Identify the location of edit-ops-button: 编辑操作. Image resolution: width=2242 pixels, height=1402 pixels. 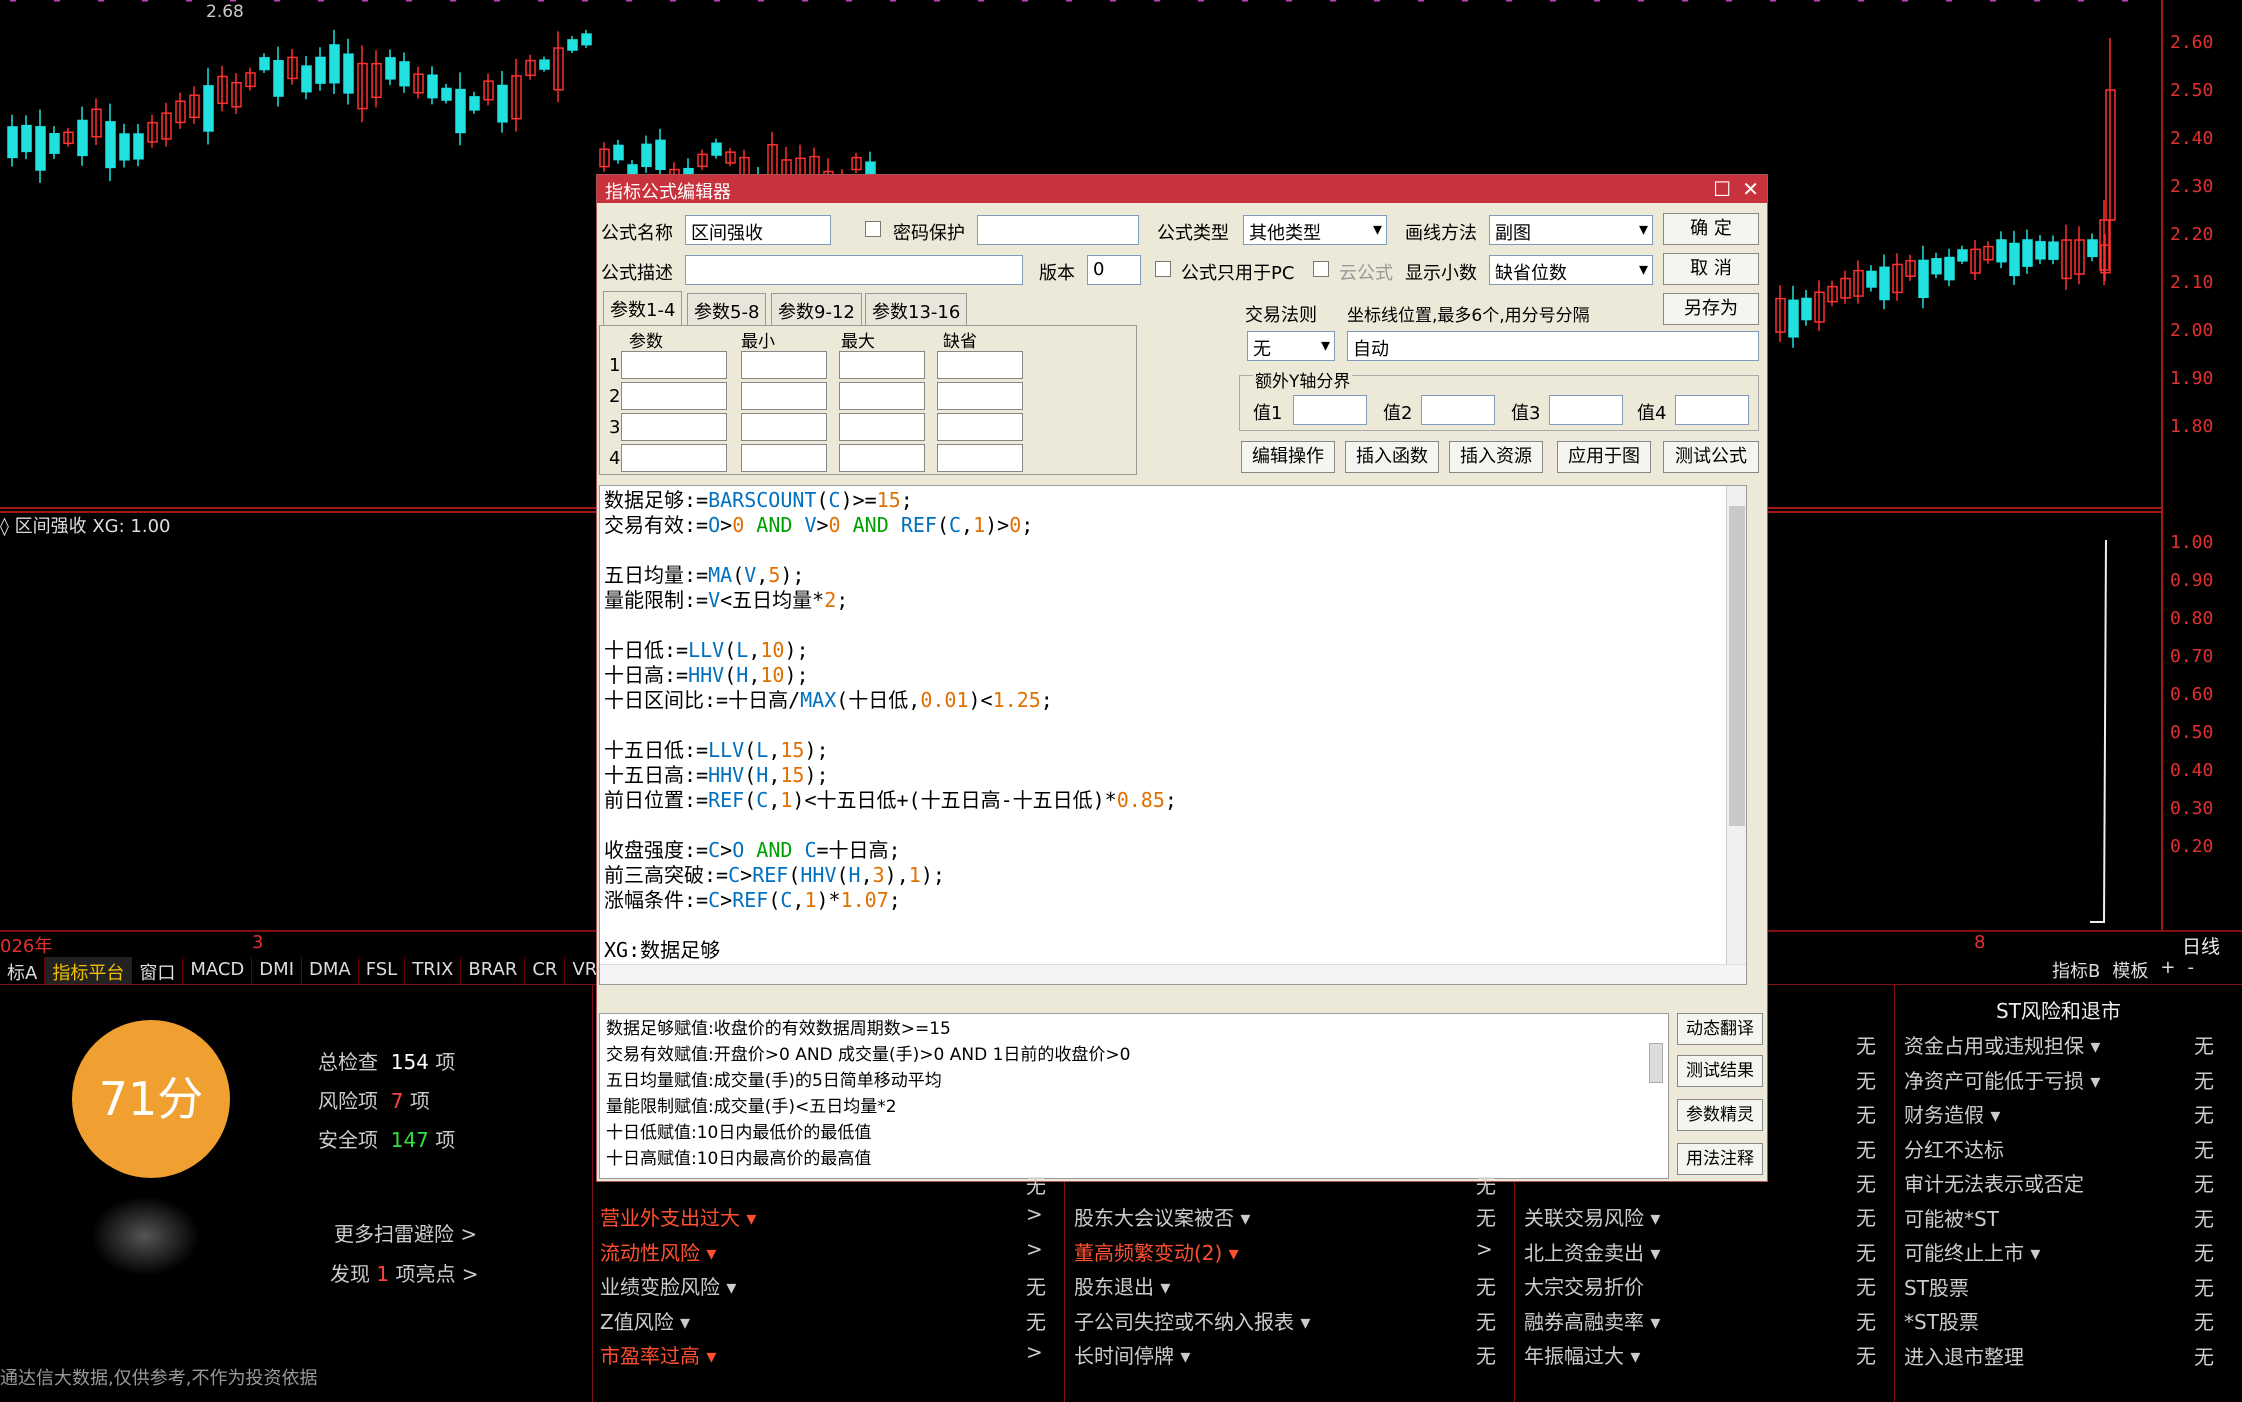
(1288, 457).